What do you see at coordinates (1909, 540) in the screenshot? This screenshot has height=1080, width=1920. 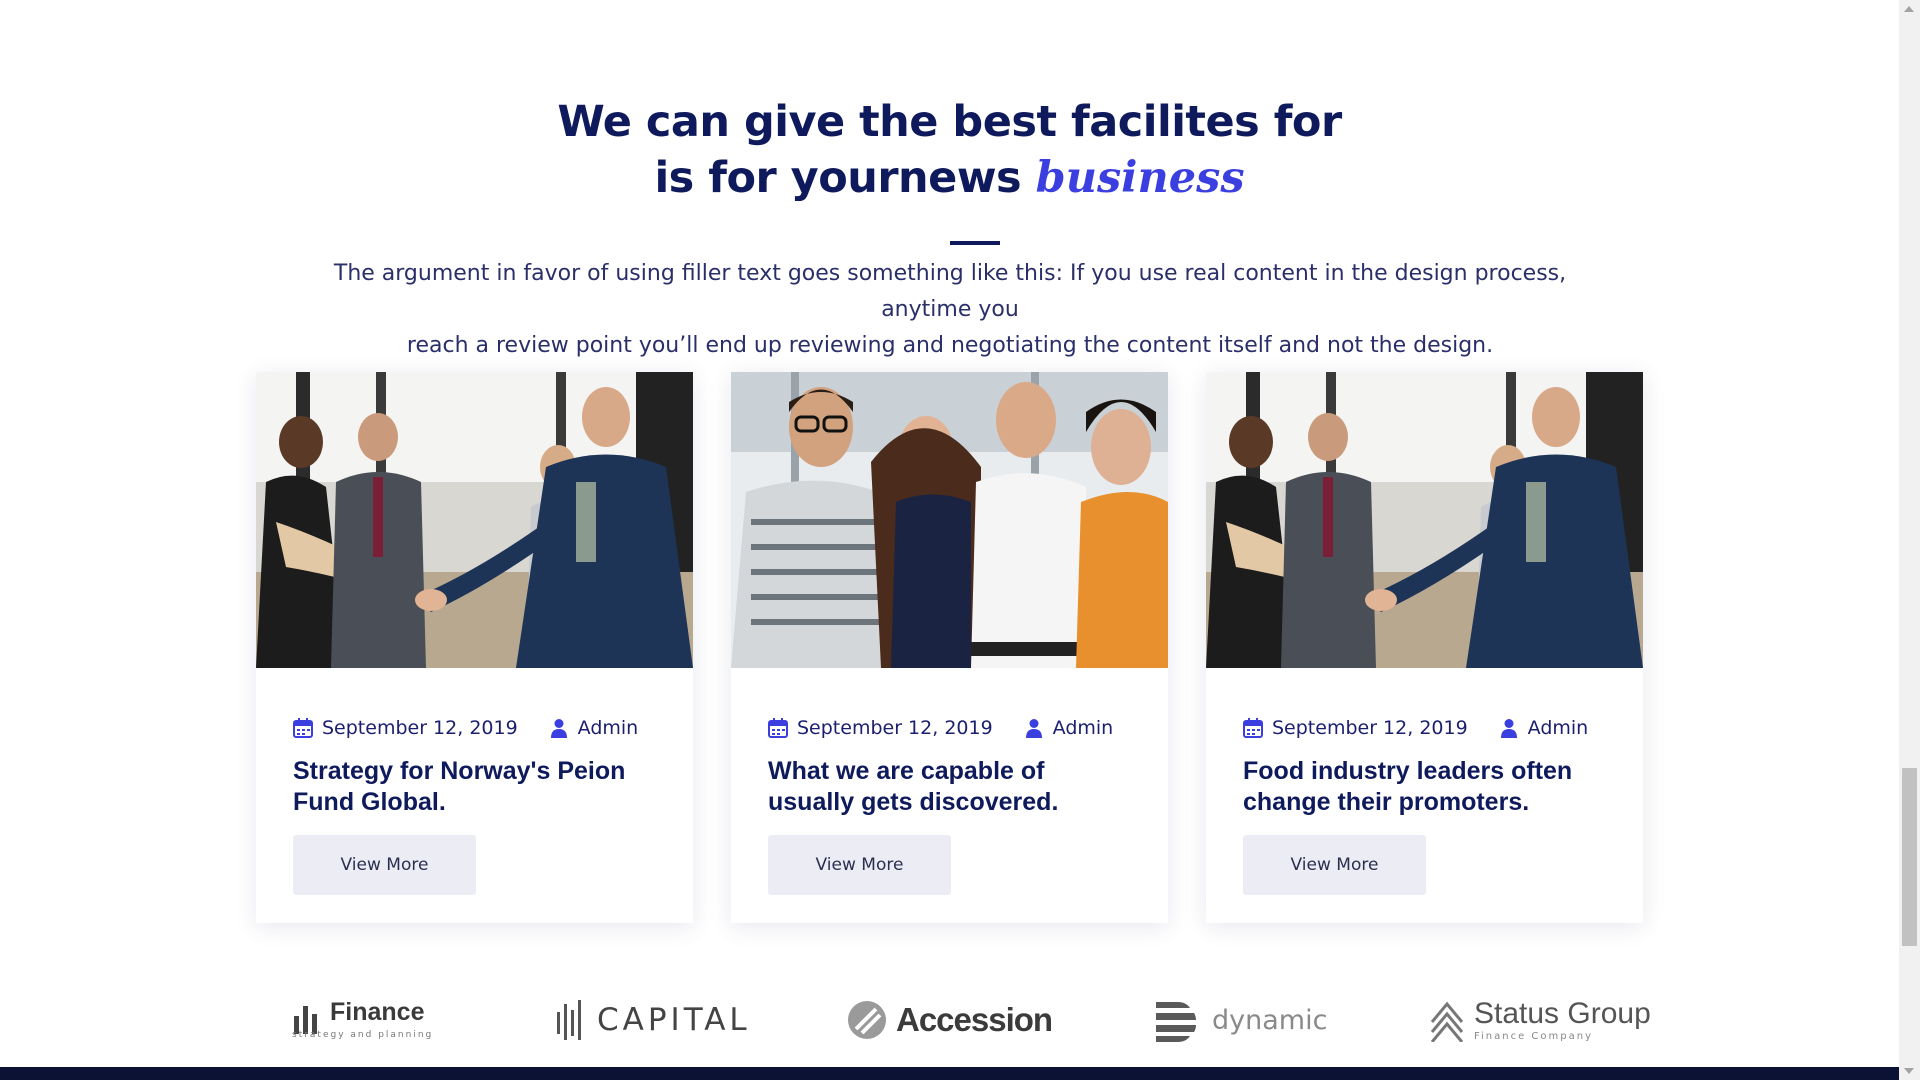 I see `vertical-scrollbar` at bounding box center [1909, 540].